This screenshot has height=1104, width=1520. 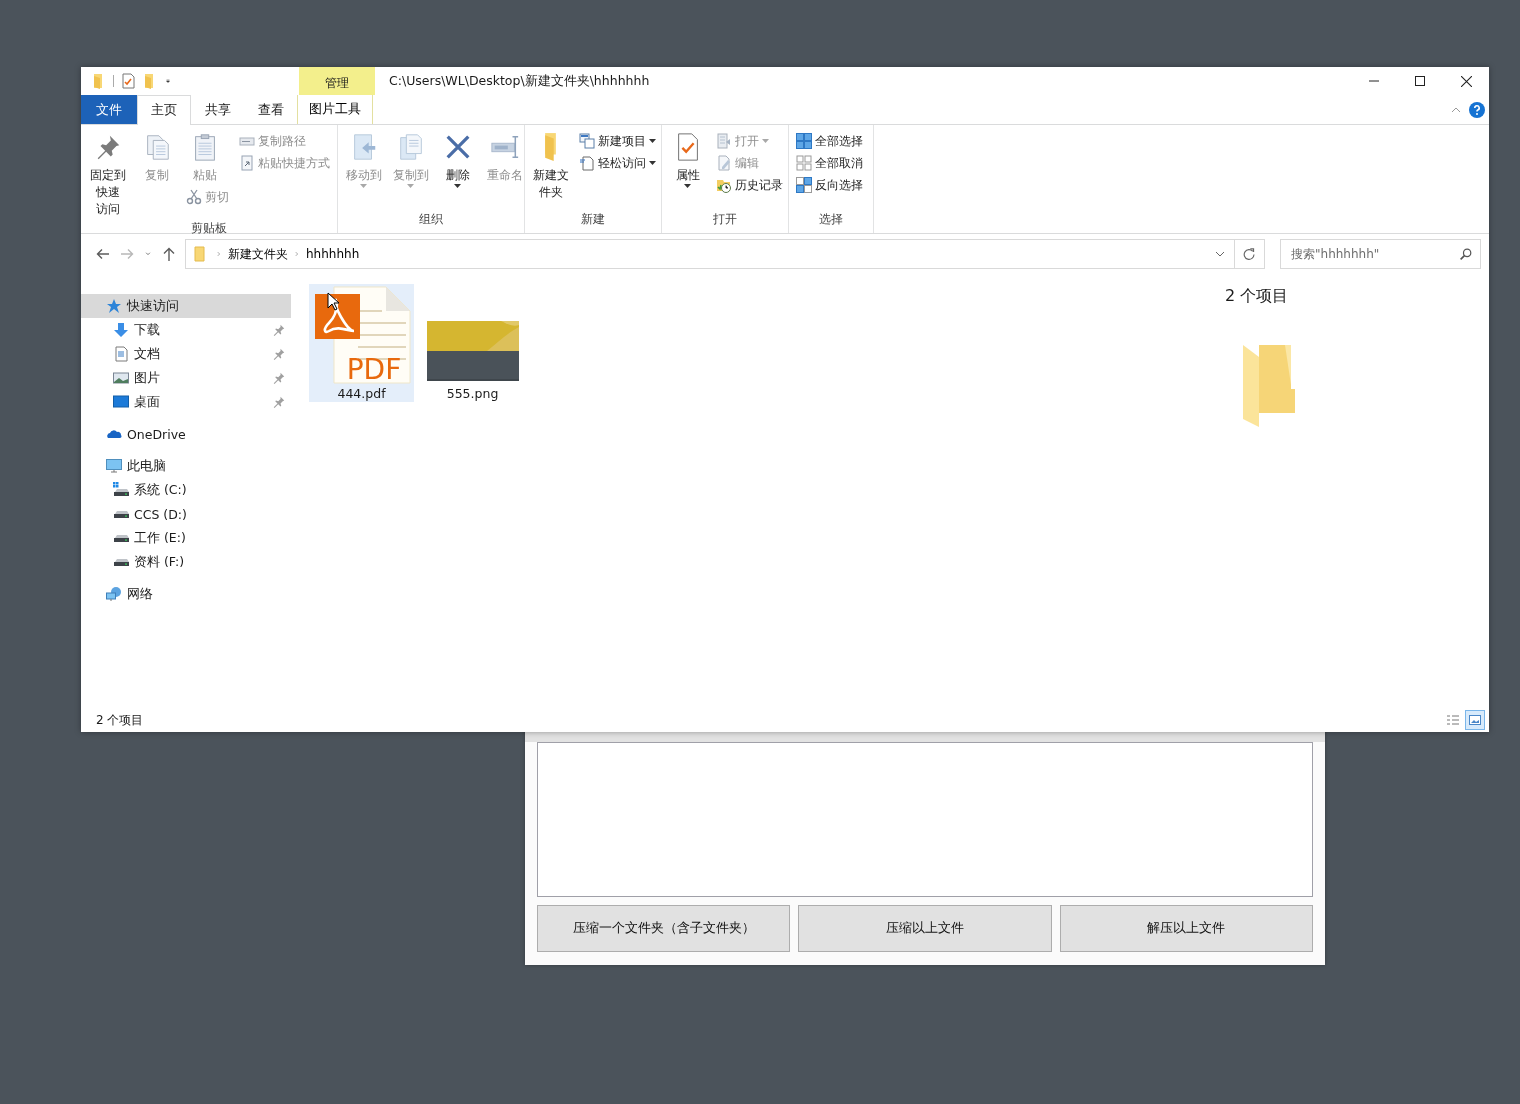 I want to click on nav-tree-item: 系统 (C:), so click(x=186, y=490).